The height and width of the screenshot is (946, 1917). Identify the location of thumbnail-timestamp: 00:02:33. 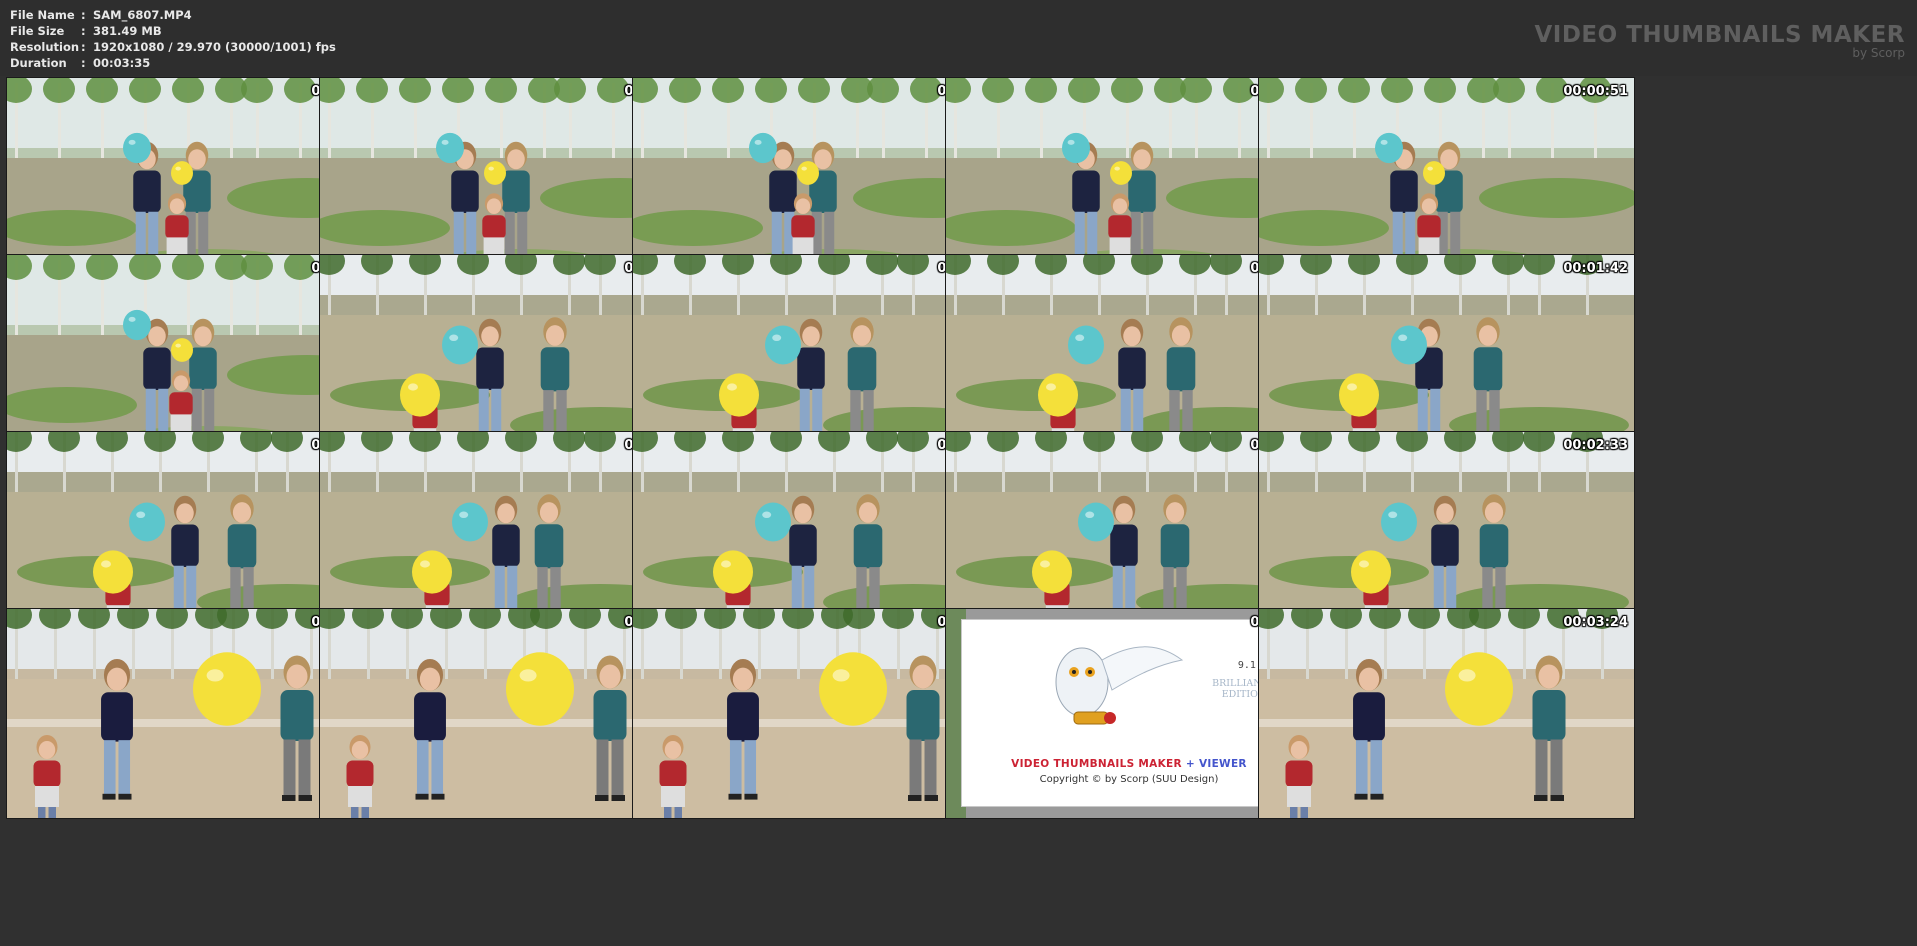
(1595, 445).